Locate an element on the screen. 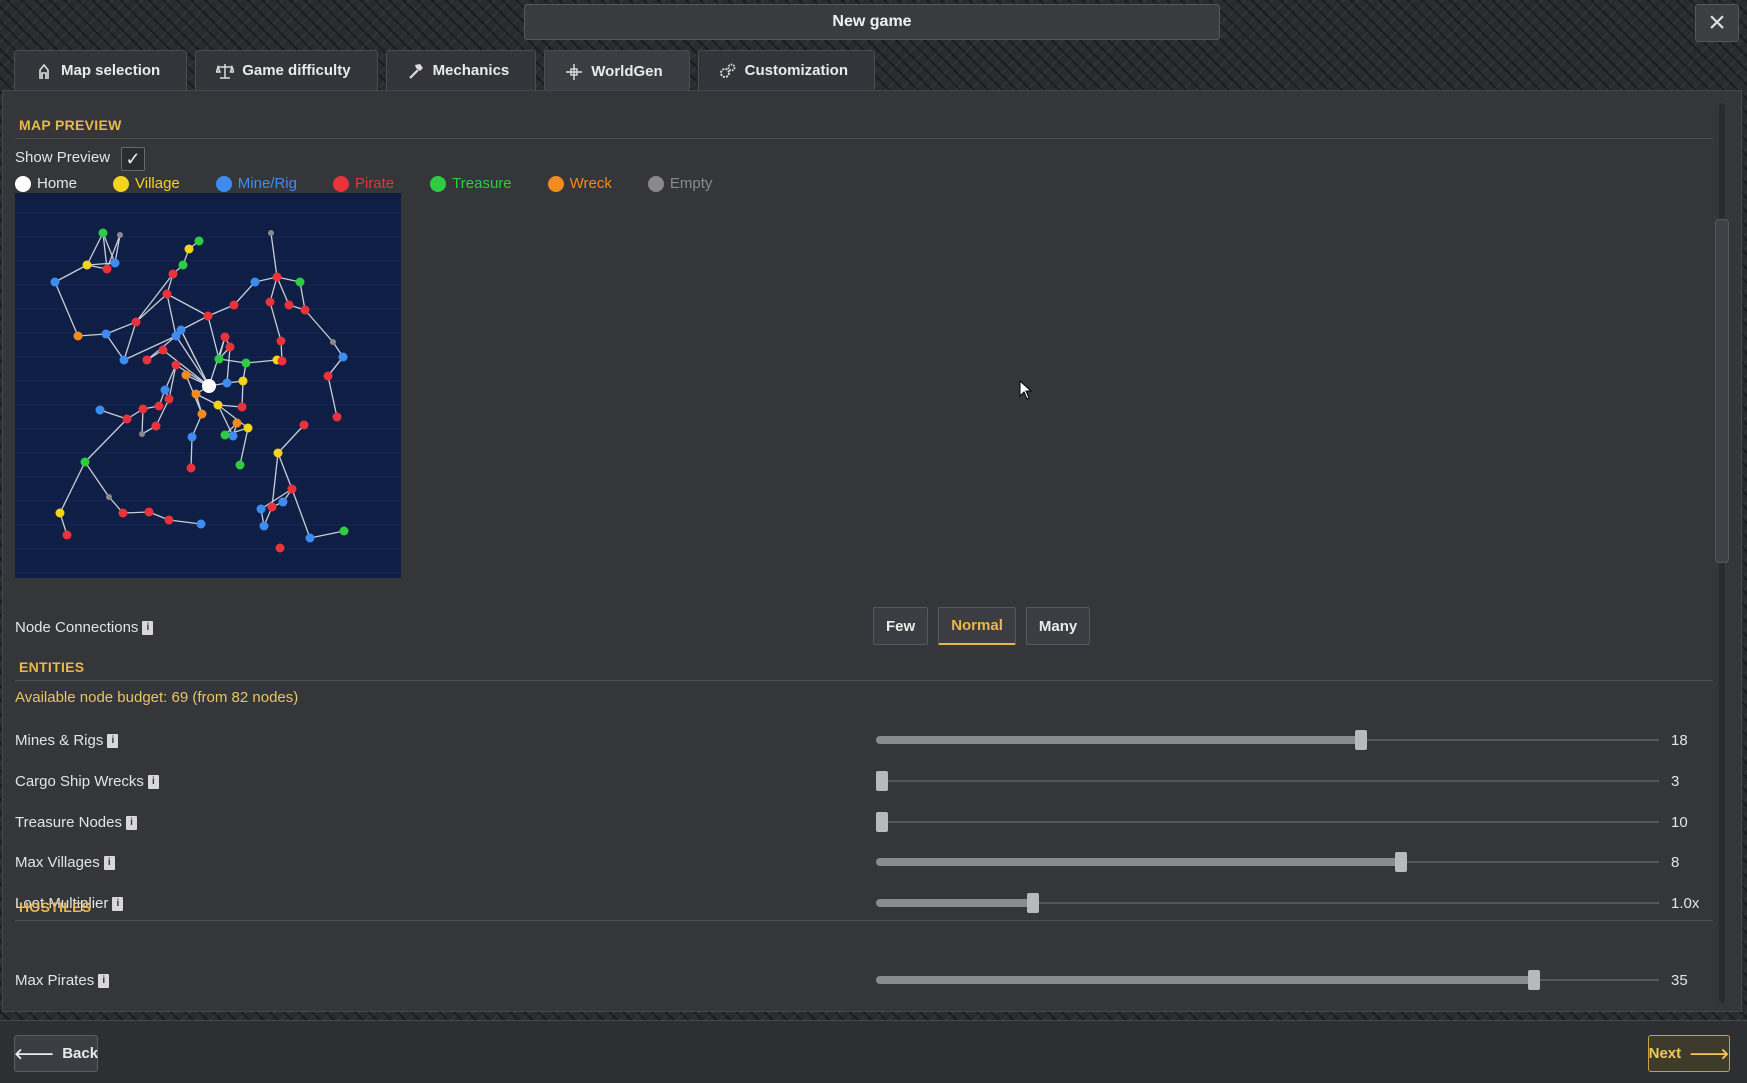  tab-map-selection: Map selection is located at coordinates (101, 70).